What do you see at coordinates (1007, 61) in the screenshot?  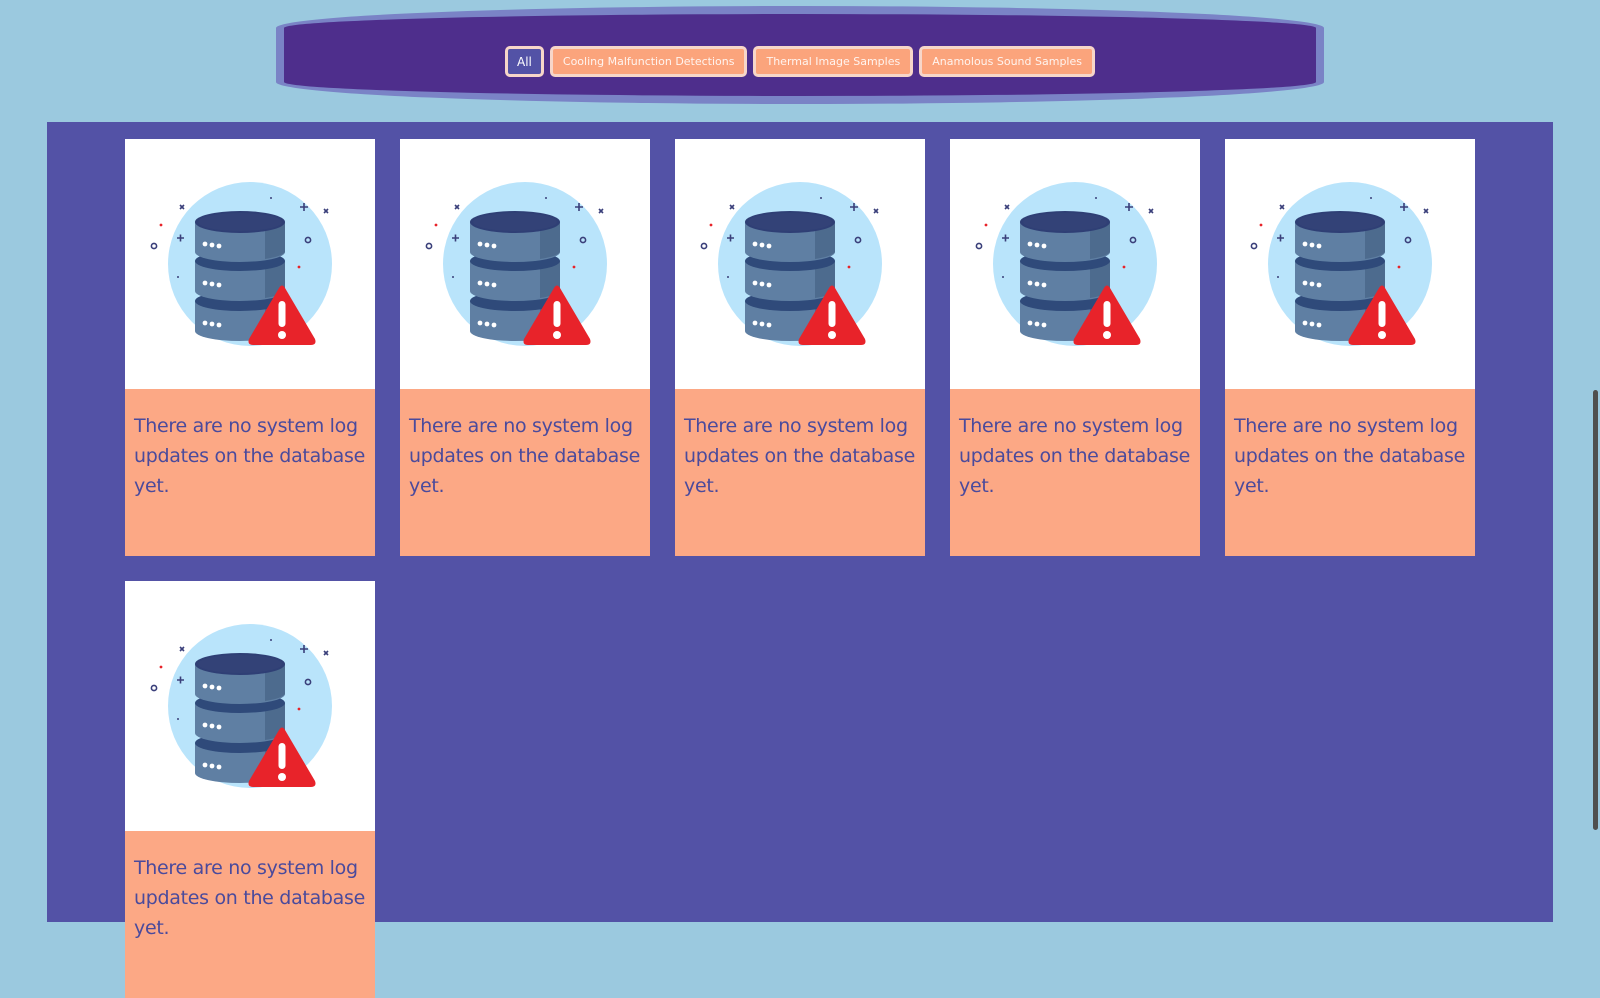 I see `filter-anomalous-sound-button: Anamolous Sound Samples` at bounding box center [1007, 61].